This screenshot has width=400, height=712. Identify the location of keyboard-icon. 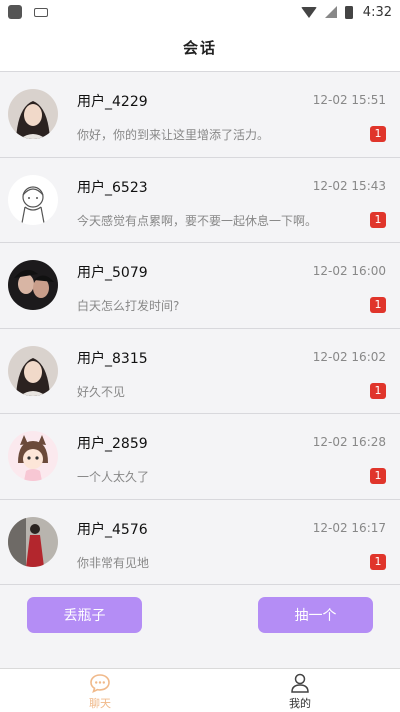
(41, 12).